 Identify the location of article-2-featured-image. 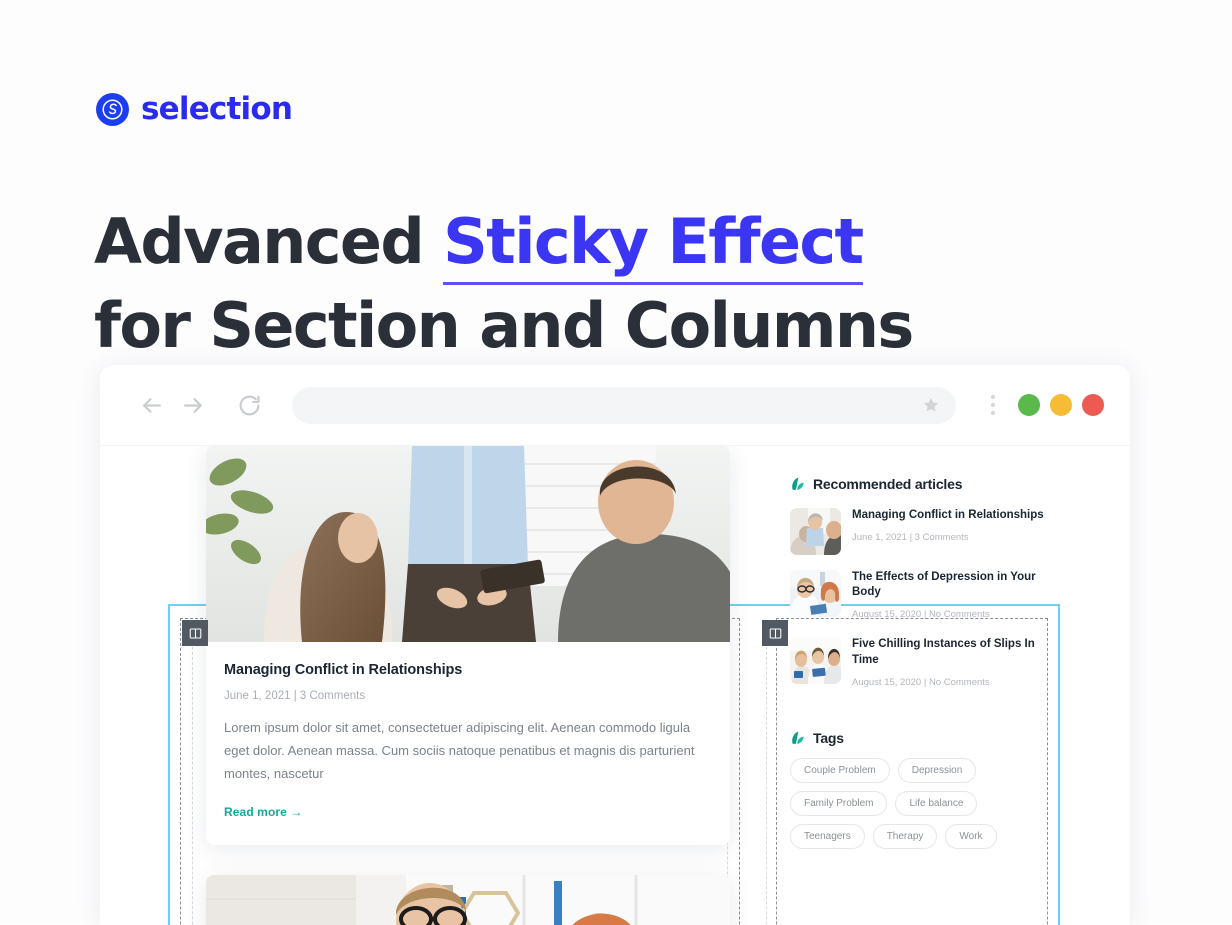
(468, 900).